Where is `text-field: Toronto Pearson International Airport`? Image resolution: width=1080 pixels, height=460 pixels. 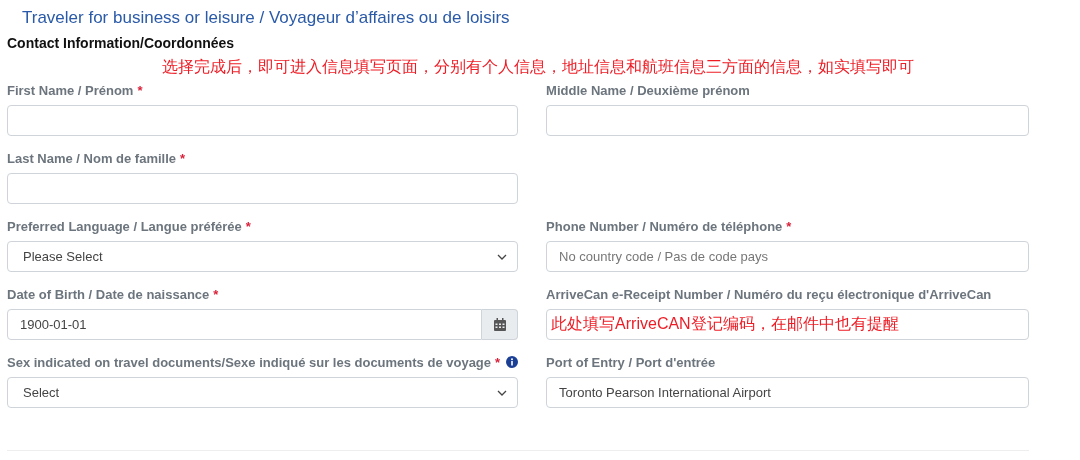
text-field: Toronto Pearson International Airport is located at coordinates (787, 392).